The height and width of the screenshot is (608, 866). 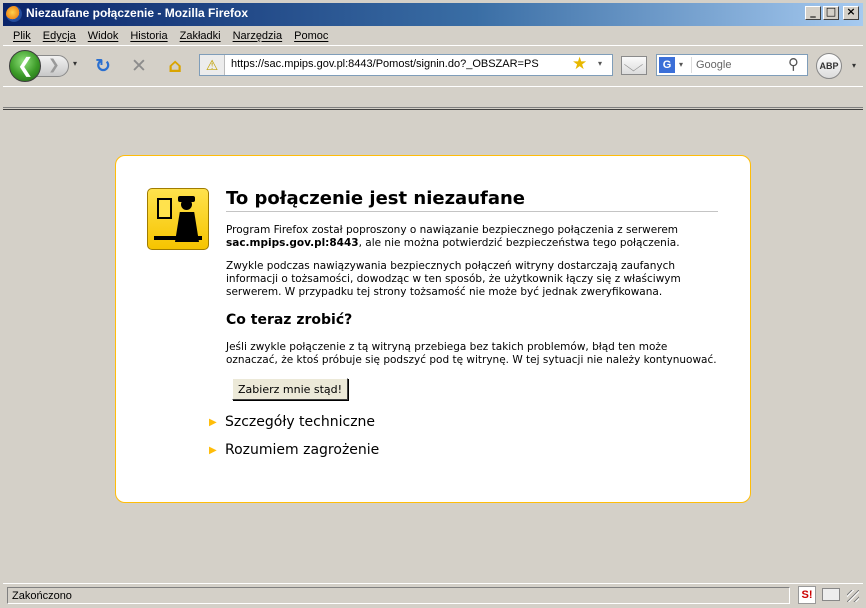 What do you see at coordinates (290, 389) in the screenshot?
I see `get-me-out-button: Zabierz mnie stąd!` at bounding box center [290, 389].